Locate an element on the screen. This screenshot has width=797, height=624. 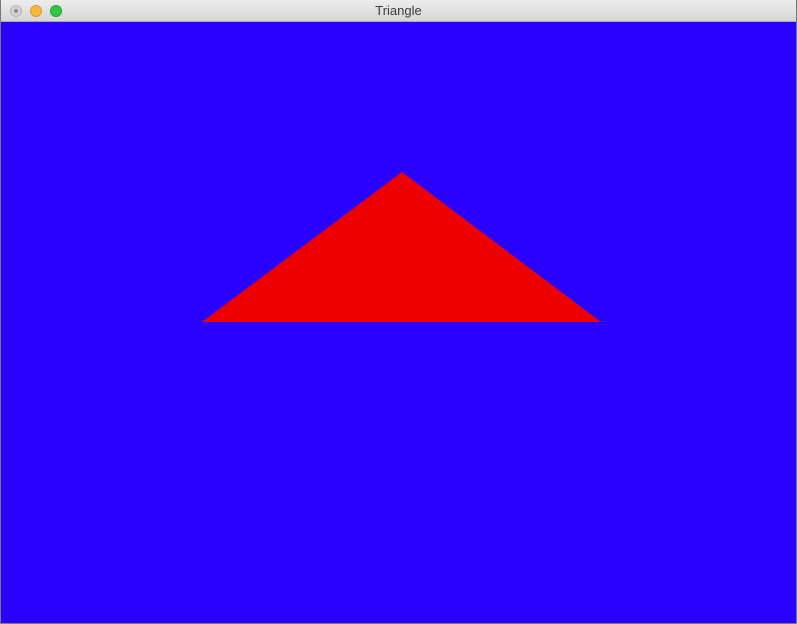
title-bar: Triangle is located at coordinates (398, 11).